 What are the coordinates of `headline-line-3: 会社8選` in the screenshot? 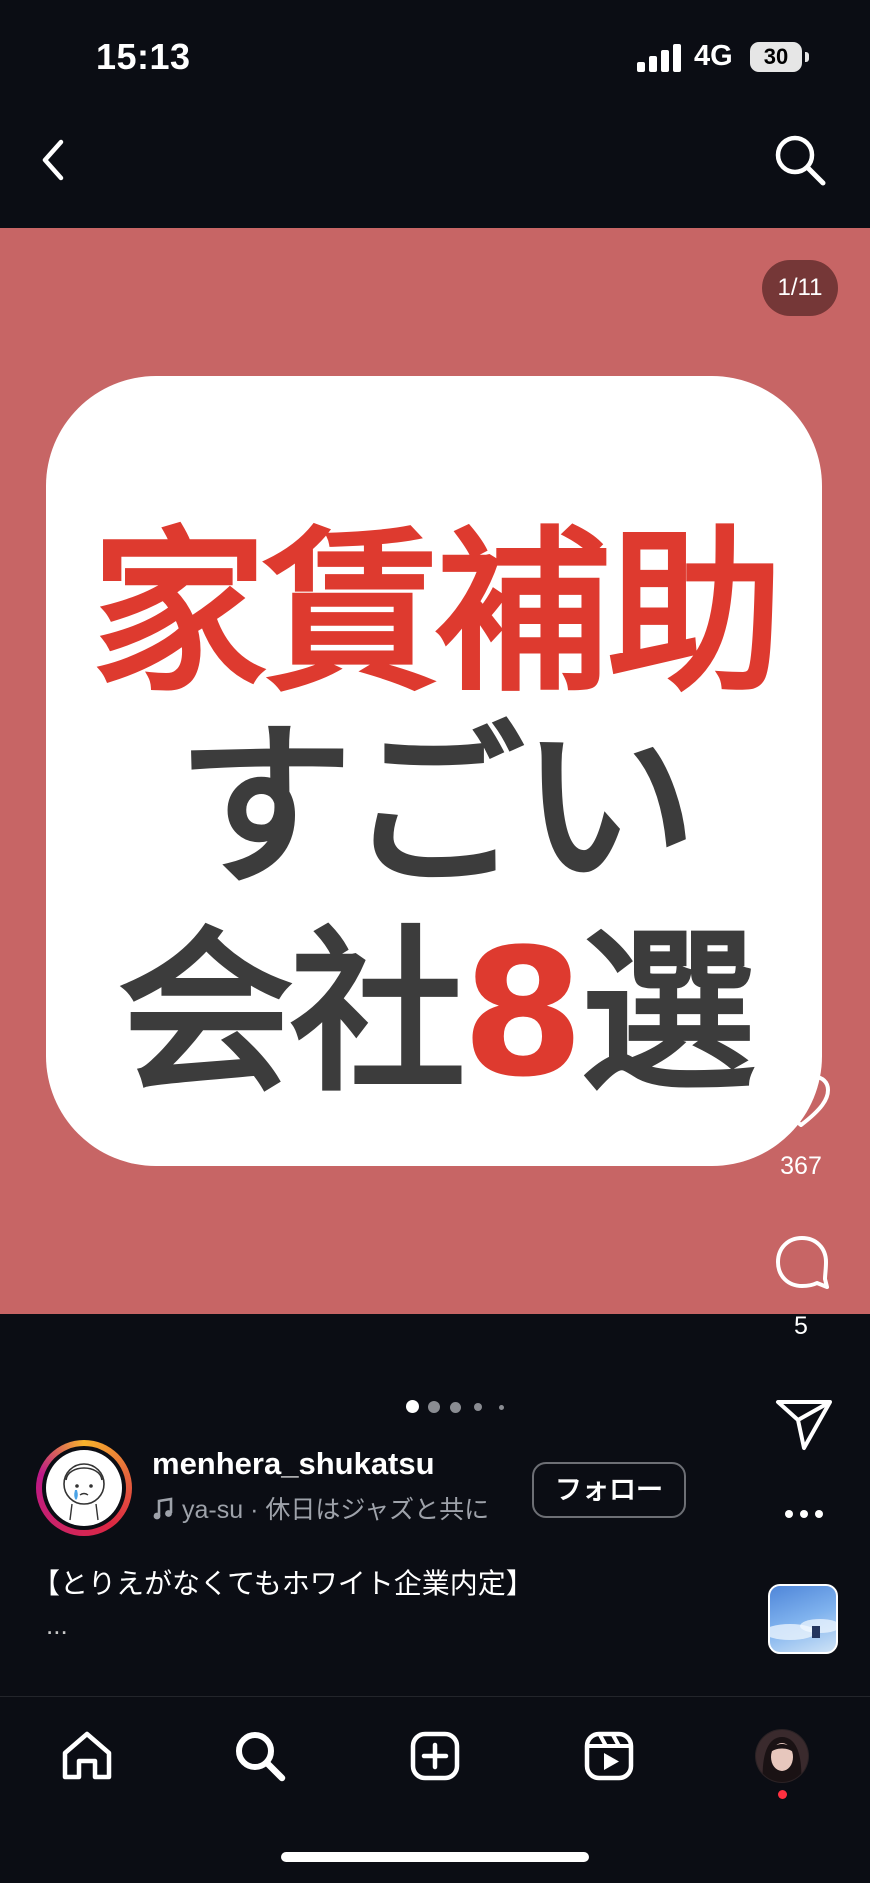 It's located at (435, 997).